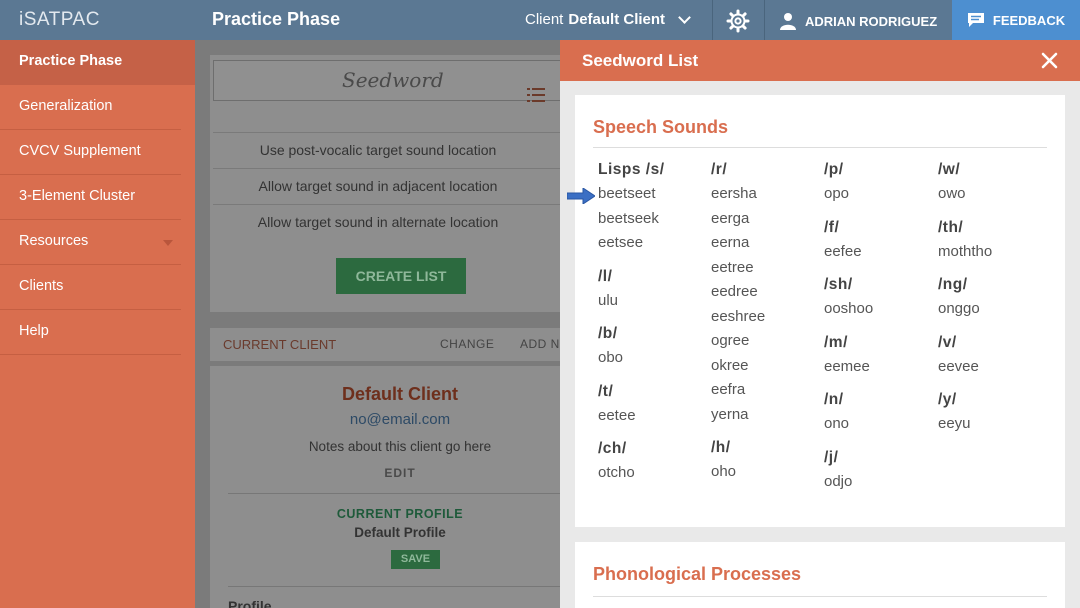 This screenshot has height=608, width=1080. I want to click on seedword-link: onggo, so click(959, 308).